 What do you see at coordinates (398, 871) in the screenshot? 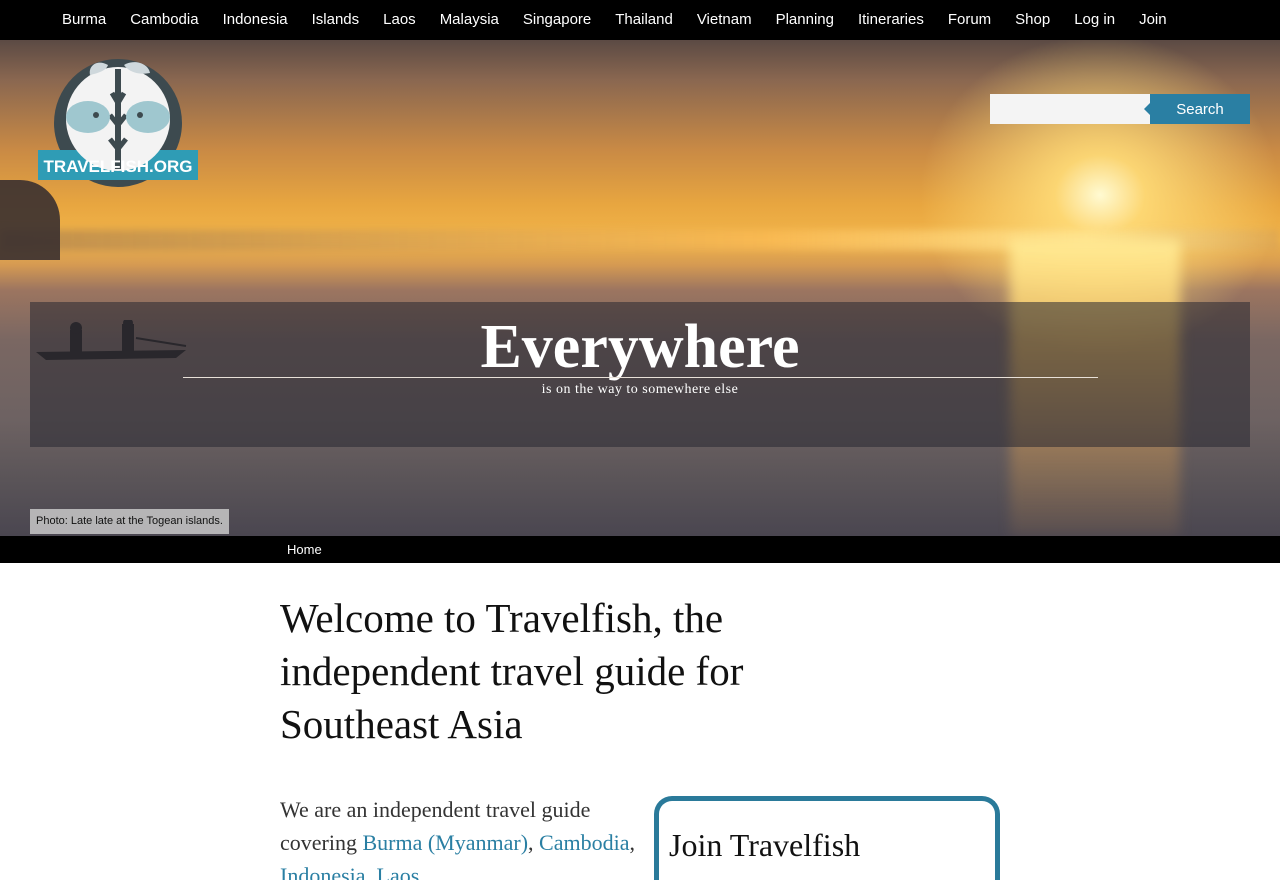
I see `link-laos: Laos` at bounding box center [398, 871].